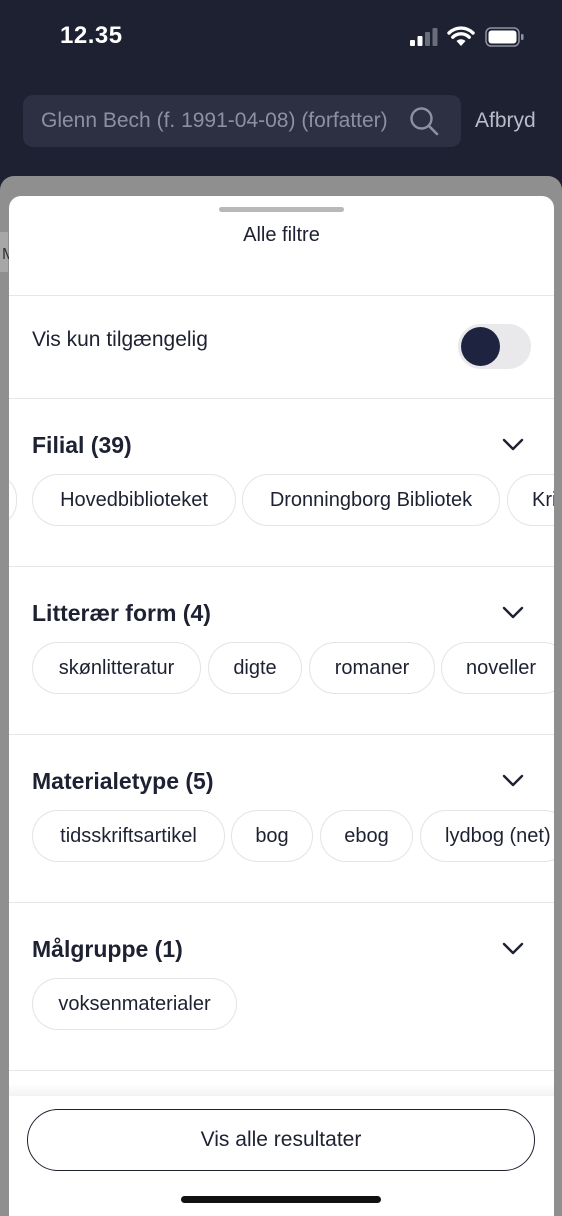  What do you see at coordinates (281, 235) in the screenshot?
I see `sheet-title: Alle filtre` at bounding box center [281, 235].